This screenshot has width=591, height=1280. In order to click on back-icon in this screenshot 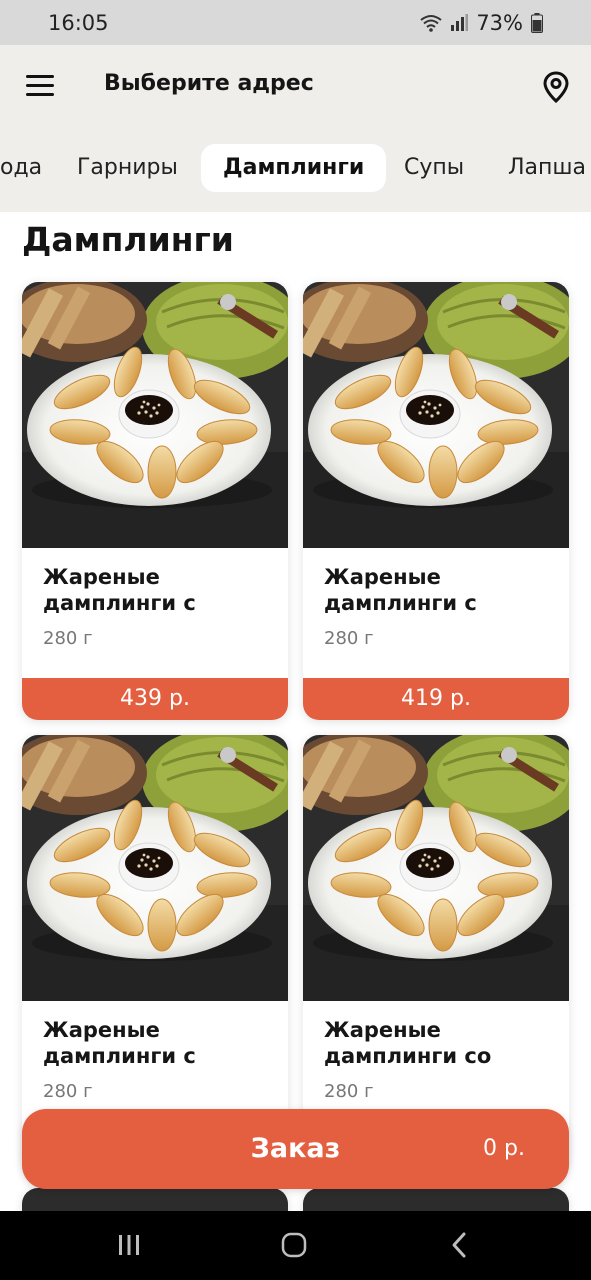, I will do `click(460, 1245)`.